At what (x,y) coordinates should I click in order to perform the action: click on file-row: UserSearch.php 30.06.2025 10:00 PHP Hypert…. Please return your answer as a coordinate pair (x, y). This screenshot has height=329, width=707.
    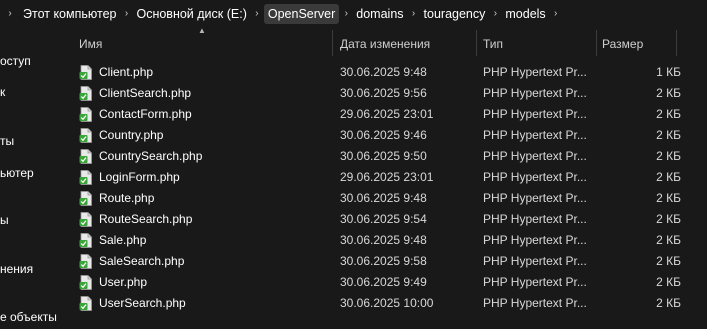
    Looking at the image, I should click on (383, 303).